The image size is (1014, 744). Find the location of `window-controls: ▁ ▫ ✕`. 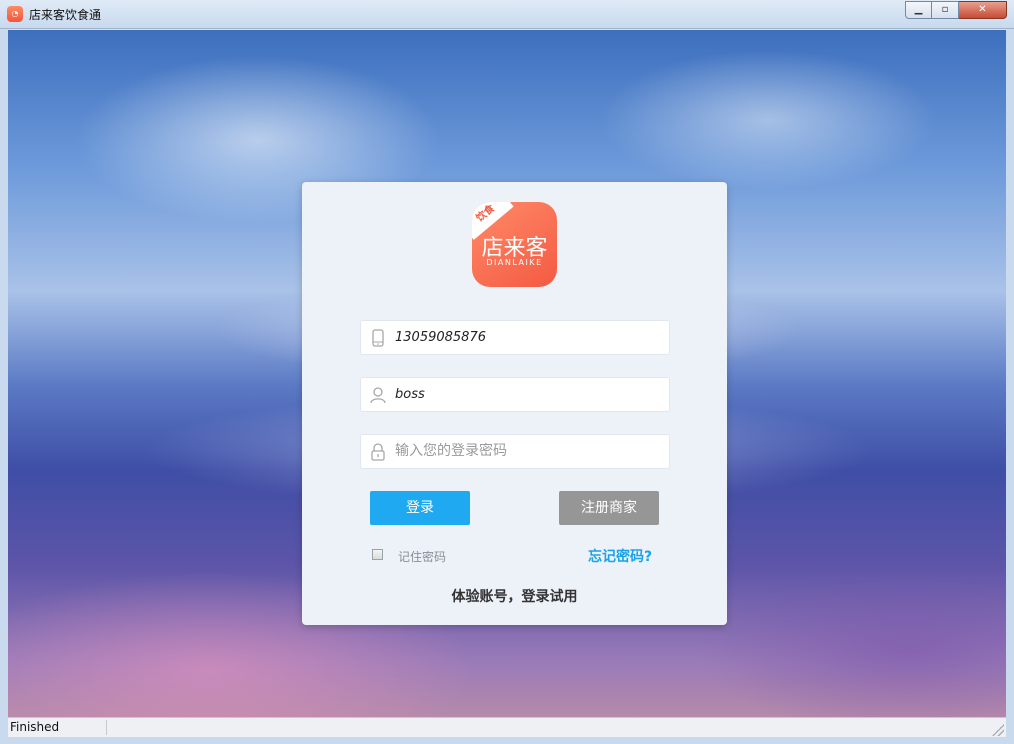

window-controls: ▁ ▫ ✕ is located at coordinates (956, 10).